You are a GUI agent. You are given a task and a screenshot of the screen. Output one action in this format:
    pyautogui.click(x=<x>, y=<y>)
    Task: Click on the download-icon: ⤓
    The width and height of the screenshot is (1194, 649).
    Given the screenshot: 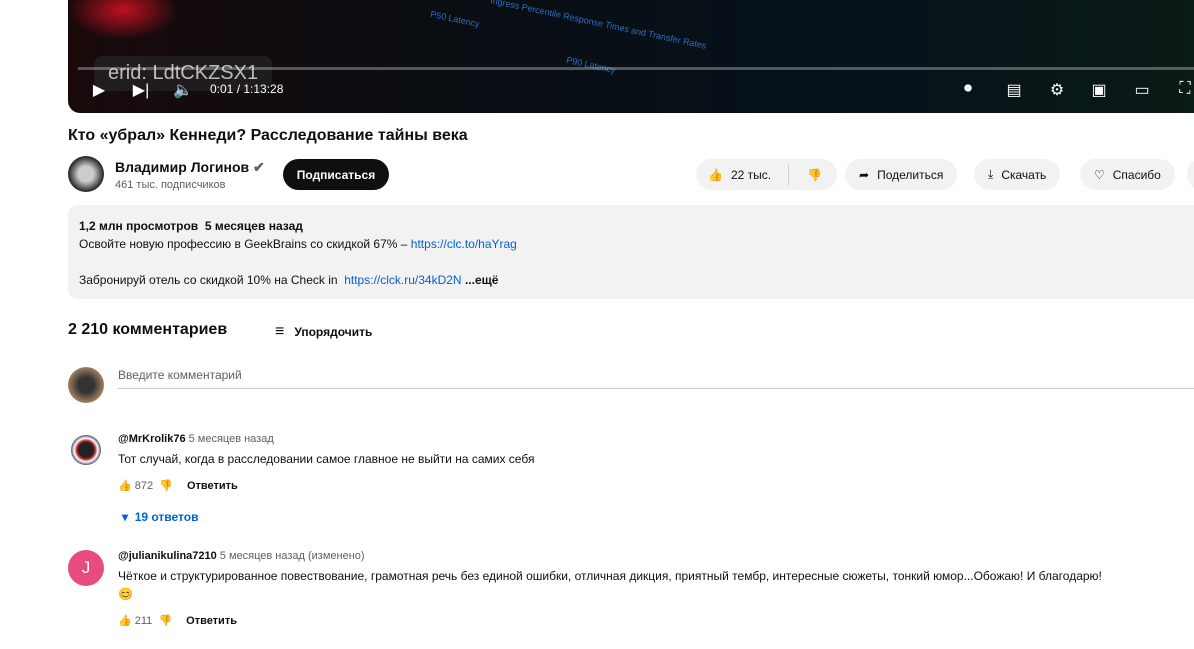 What is the action you would take?
    pyautogui.click(x=991, y=174)
    